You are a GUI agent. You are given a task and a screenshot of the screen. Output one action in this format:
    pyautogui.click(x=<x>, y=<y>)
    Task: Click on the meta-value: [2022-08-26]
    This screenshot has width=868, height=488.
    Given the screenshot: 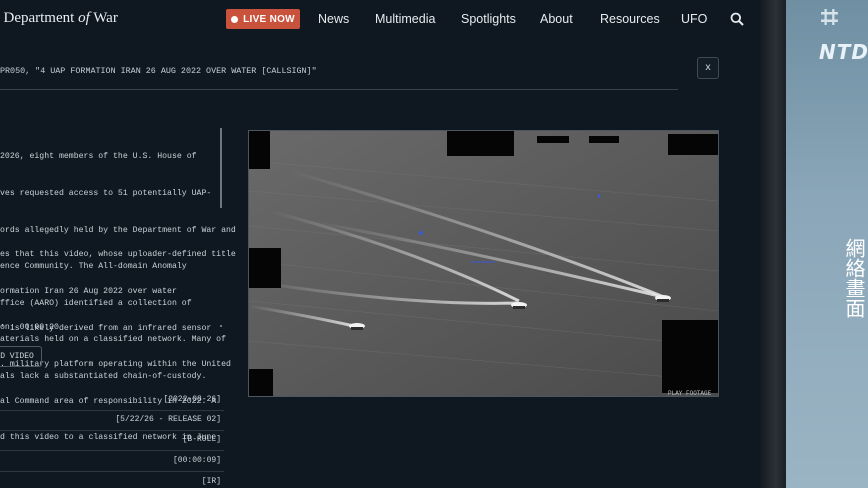 What is the action you would take?
    pyautogui.click(x=192, y=399)
    